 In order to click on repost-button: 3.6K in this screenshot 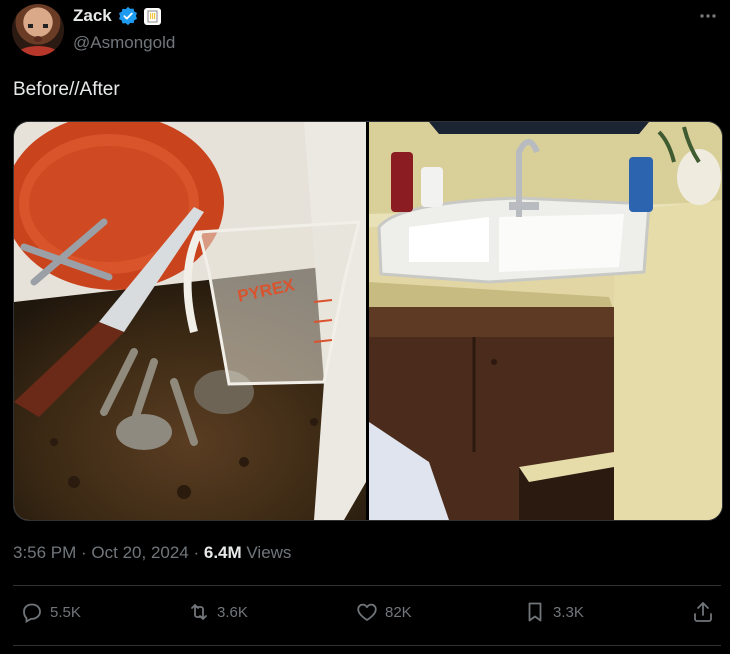, I will do `click(217, 612)`.